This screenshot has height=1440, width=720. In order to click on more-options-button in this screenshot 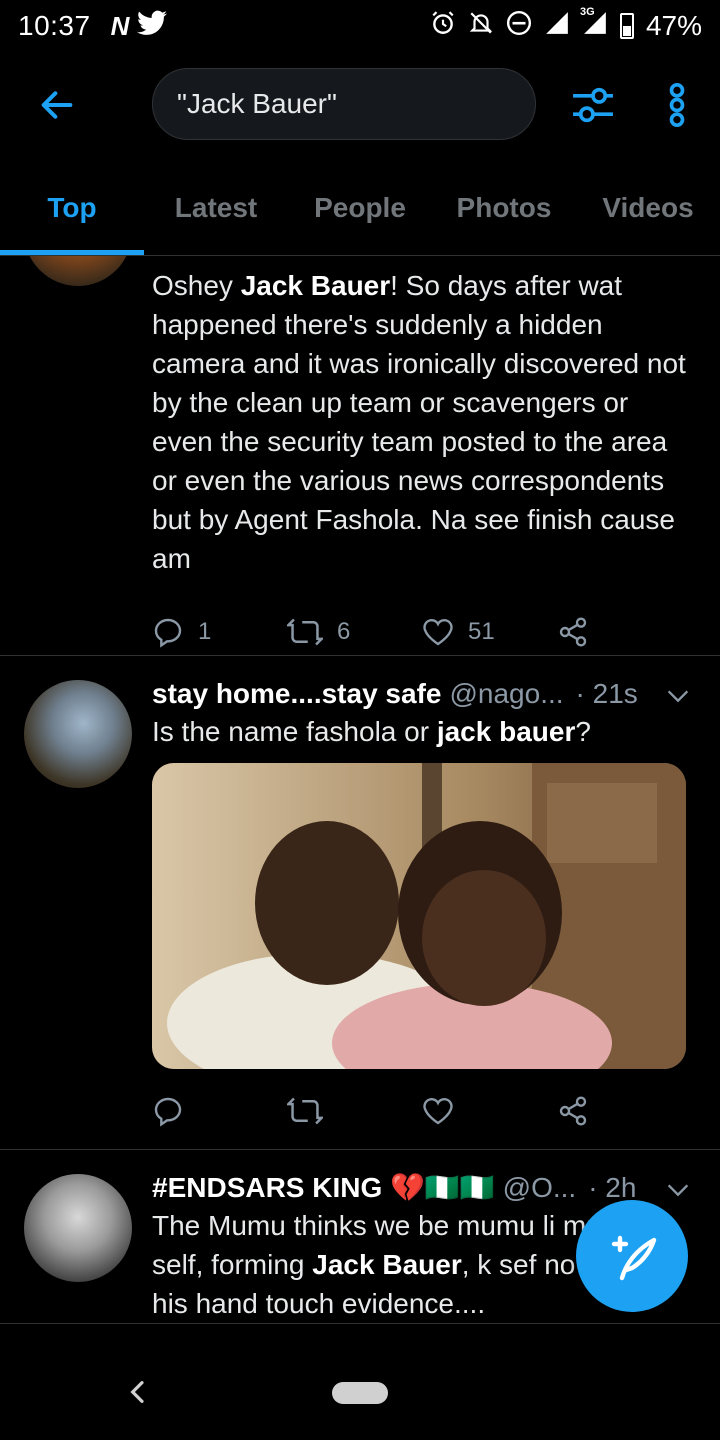, I will do `click(677, 105)`.